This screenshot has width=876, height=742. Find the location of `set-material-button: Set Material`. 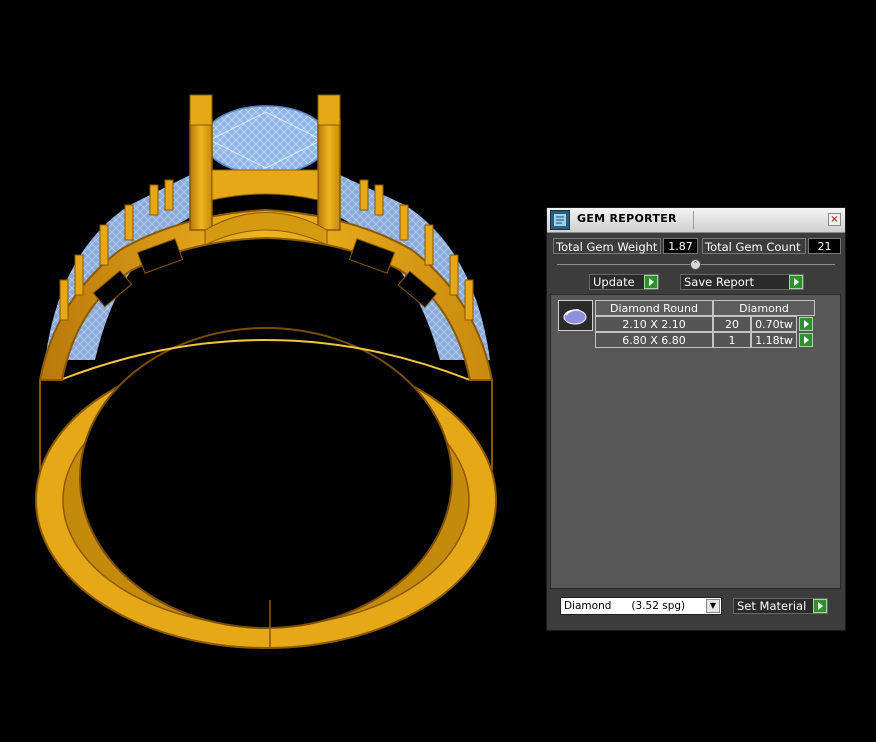

set-material-button: Set Material is located at coordinates (780, 606).